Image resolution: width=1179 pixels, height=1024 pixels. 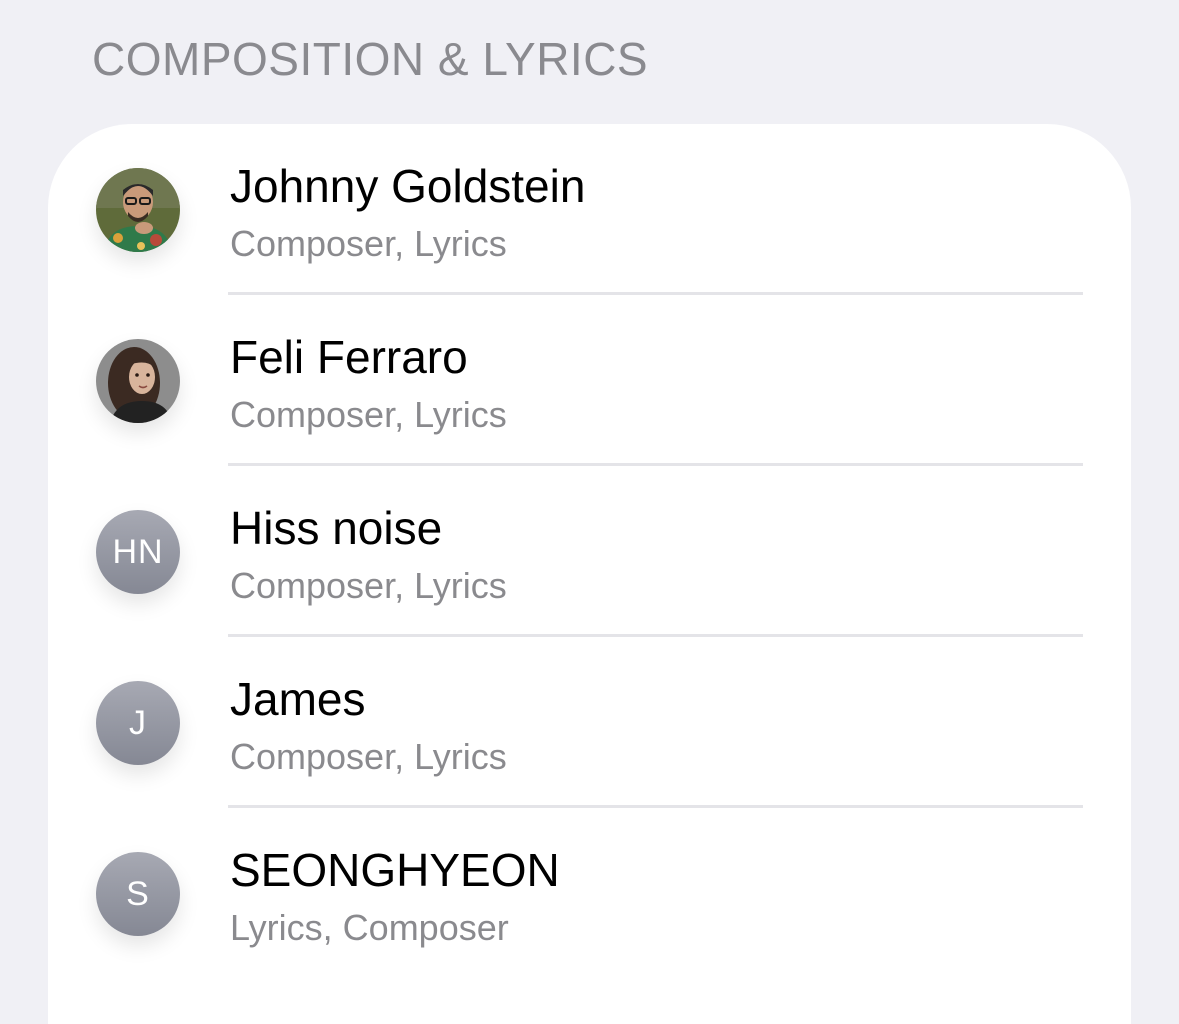 I want to click on credit-name: SEONGHYEON, so click(x=395, y=870).